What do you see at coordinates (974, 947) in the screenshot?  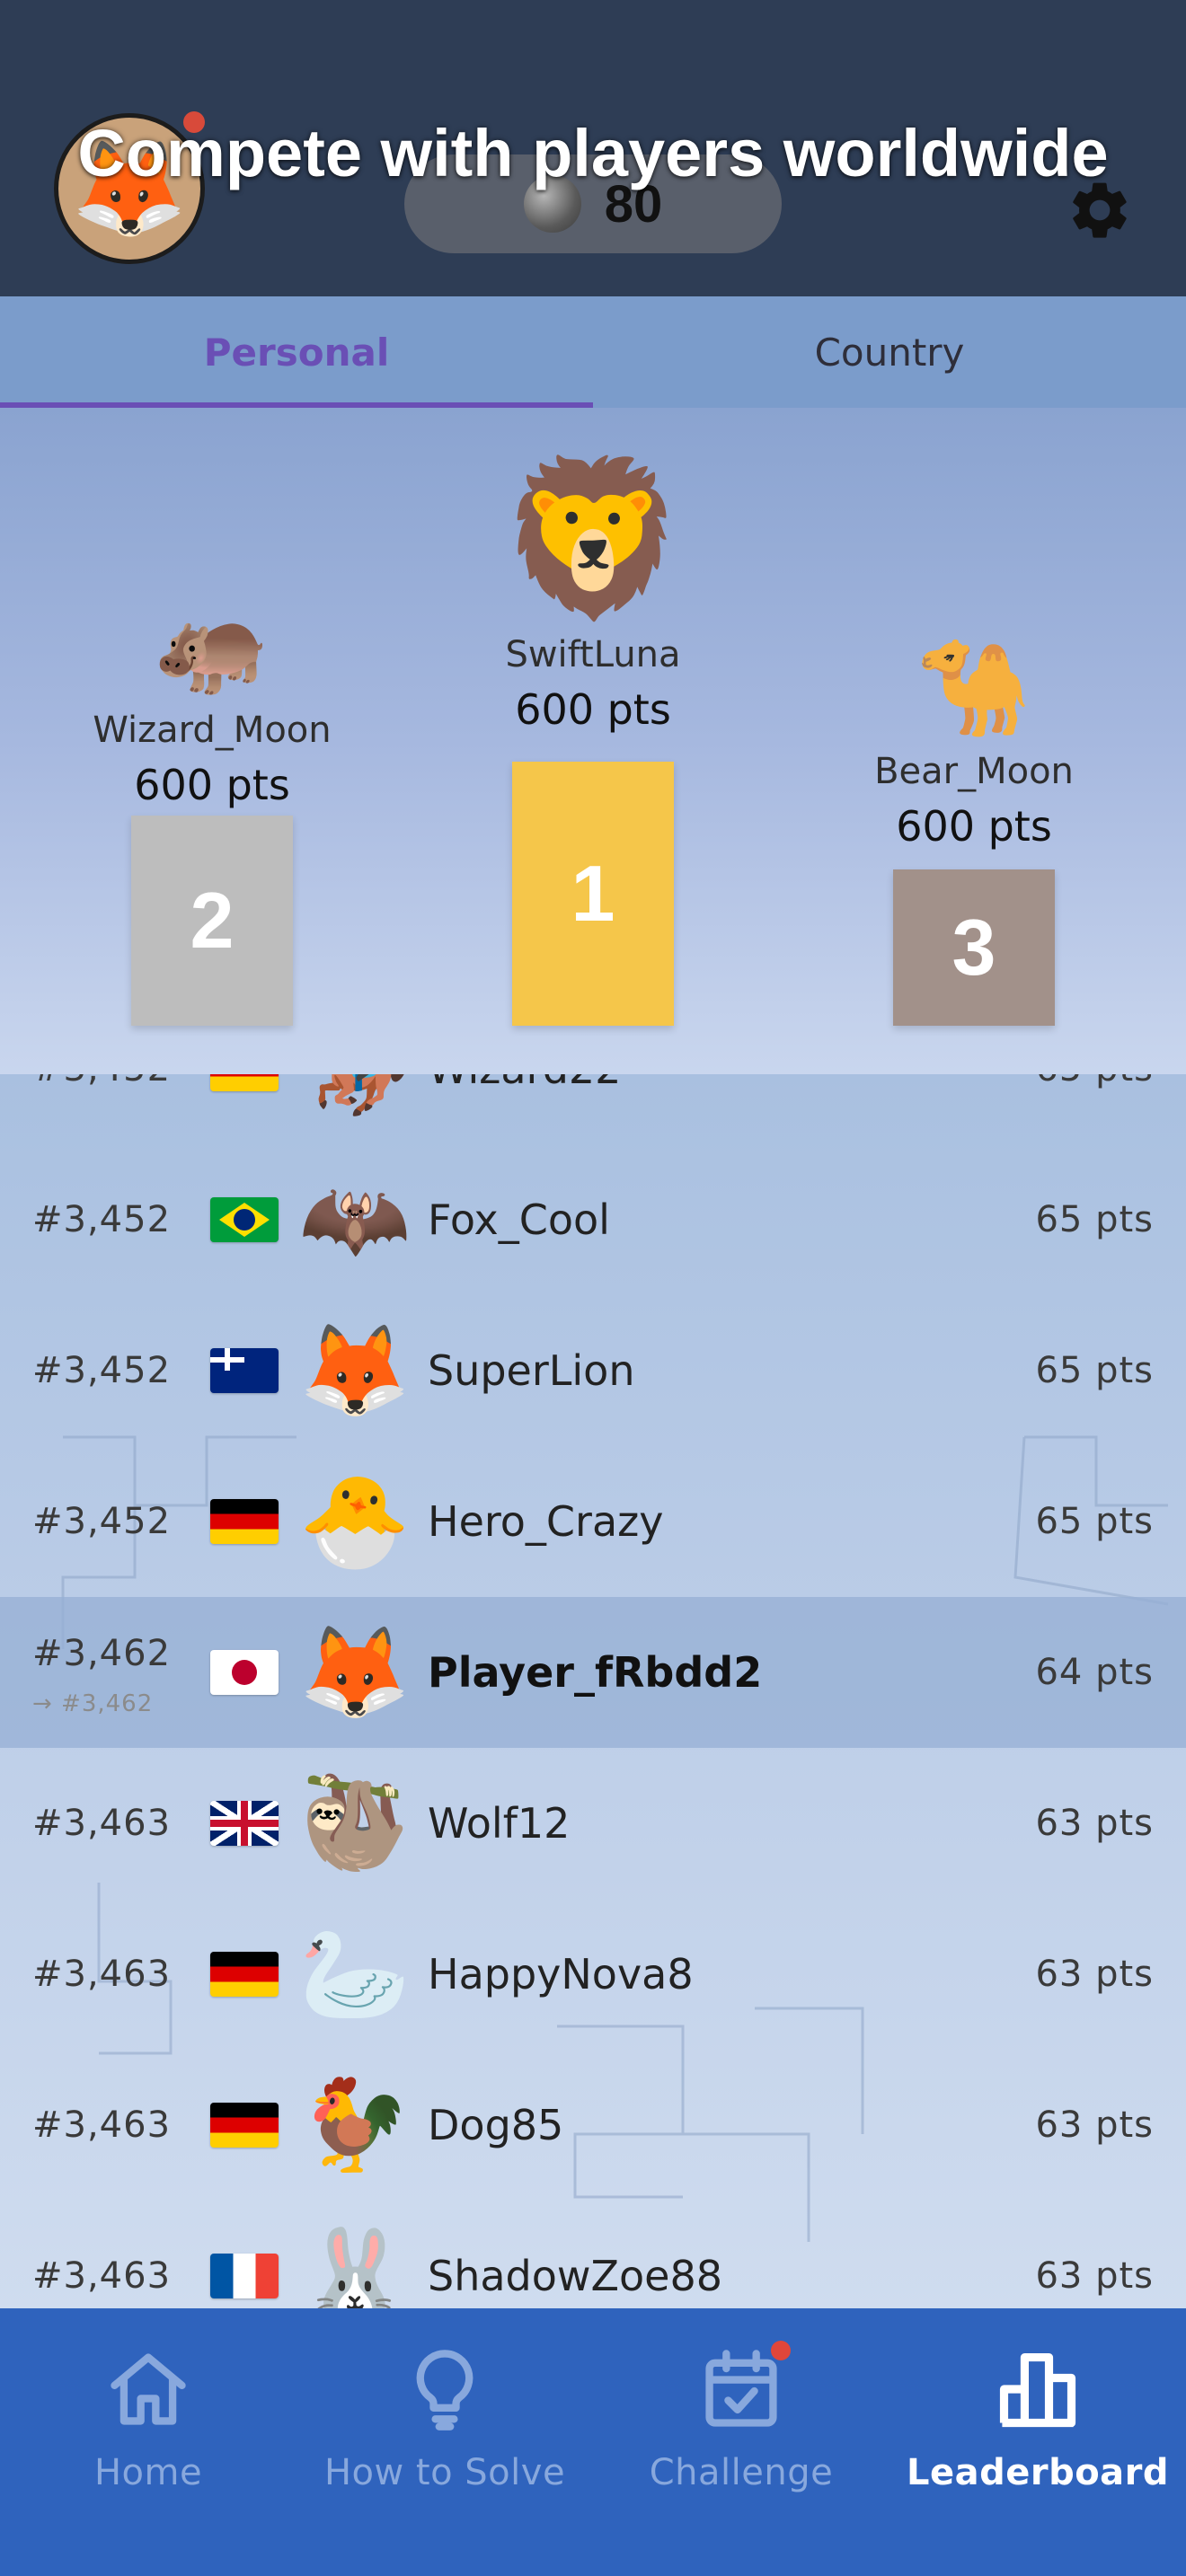 I see `podium-block-third: 3` at bounding box center [974, 947].